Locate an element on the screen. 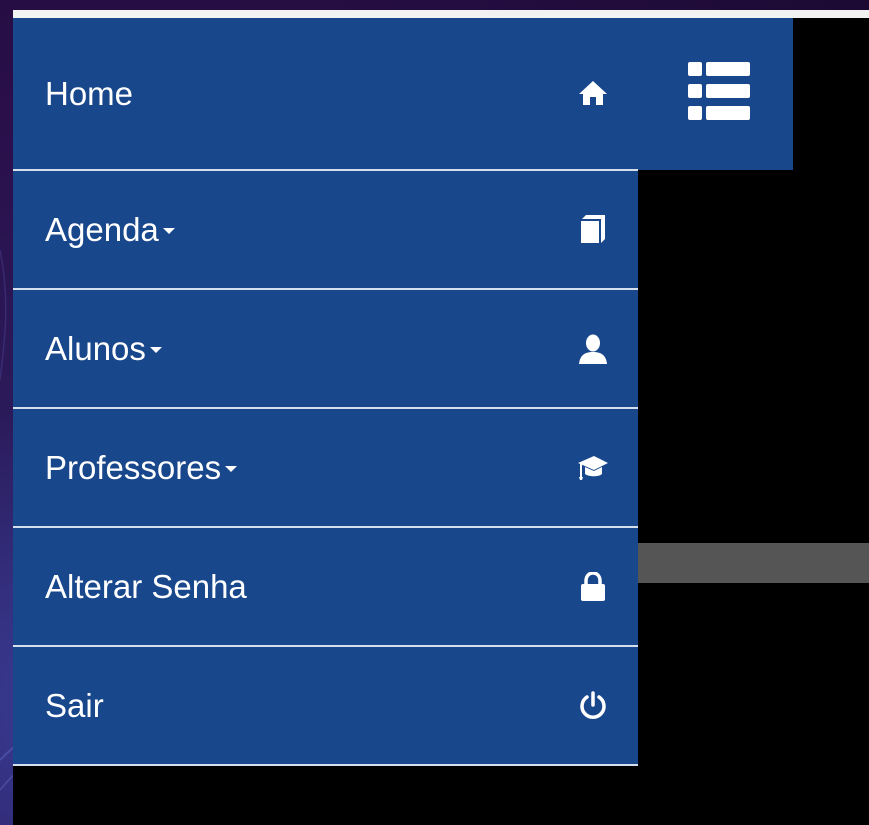 The height and width of the screenshot is (825, 869). book-icon is located at coordinates (593, 230).